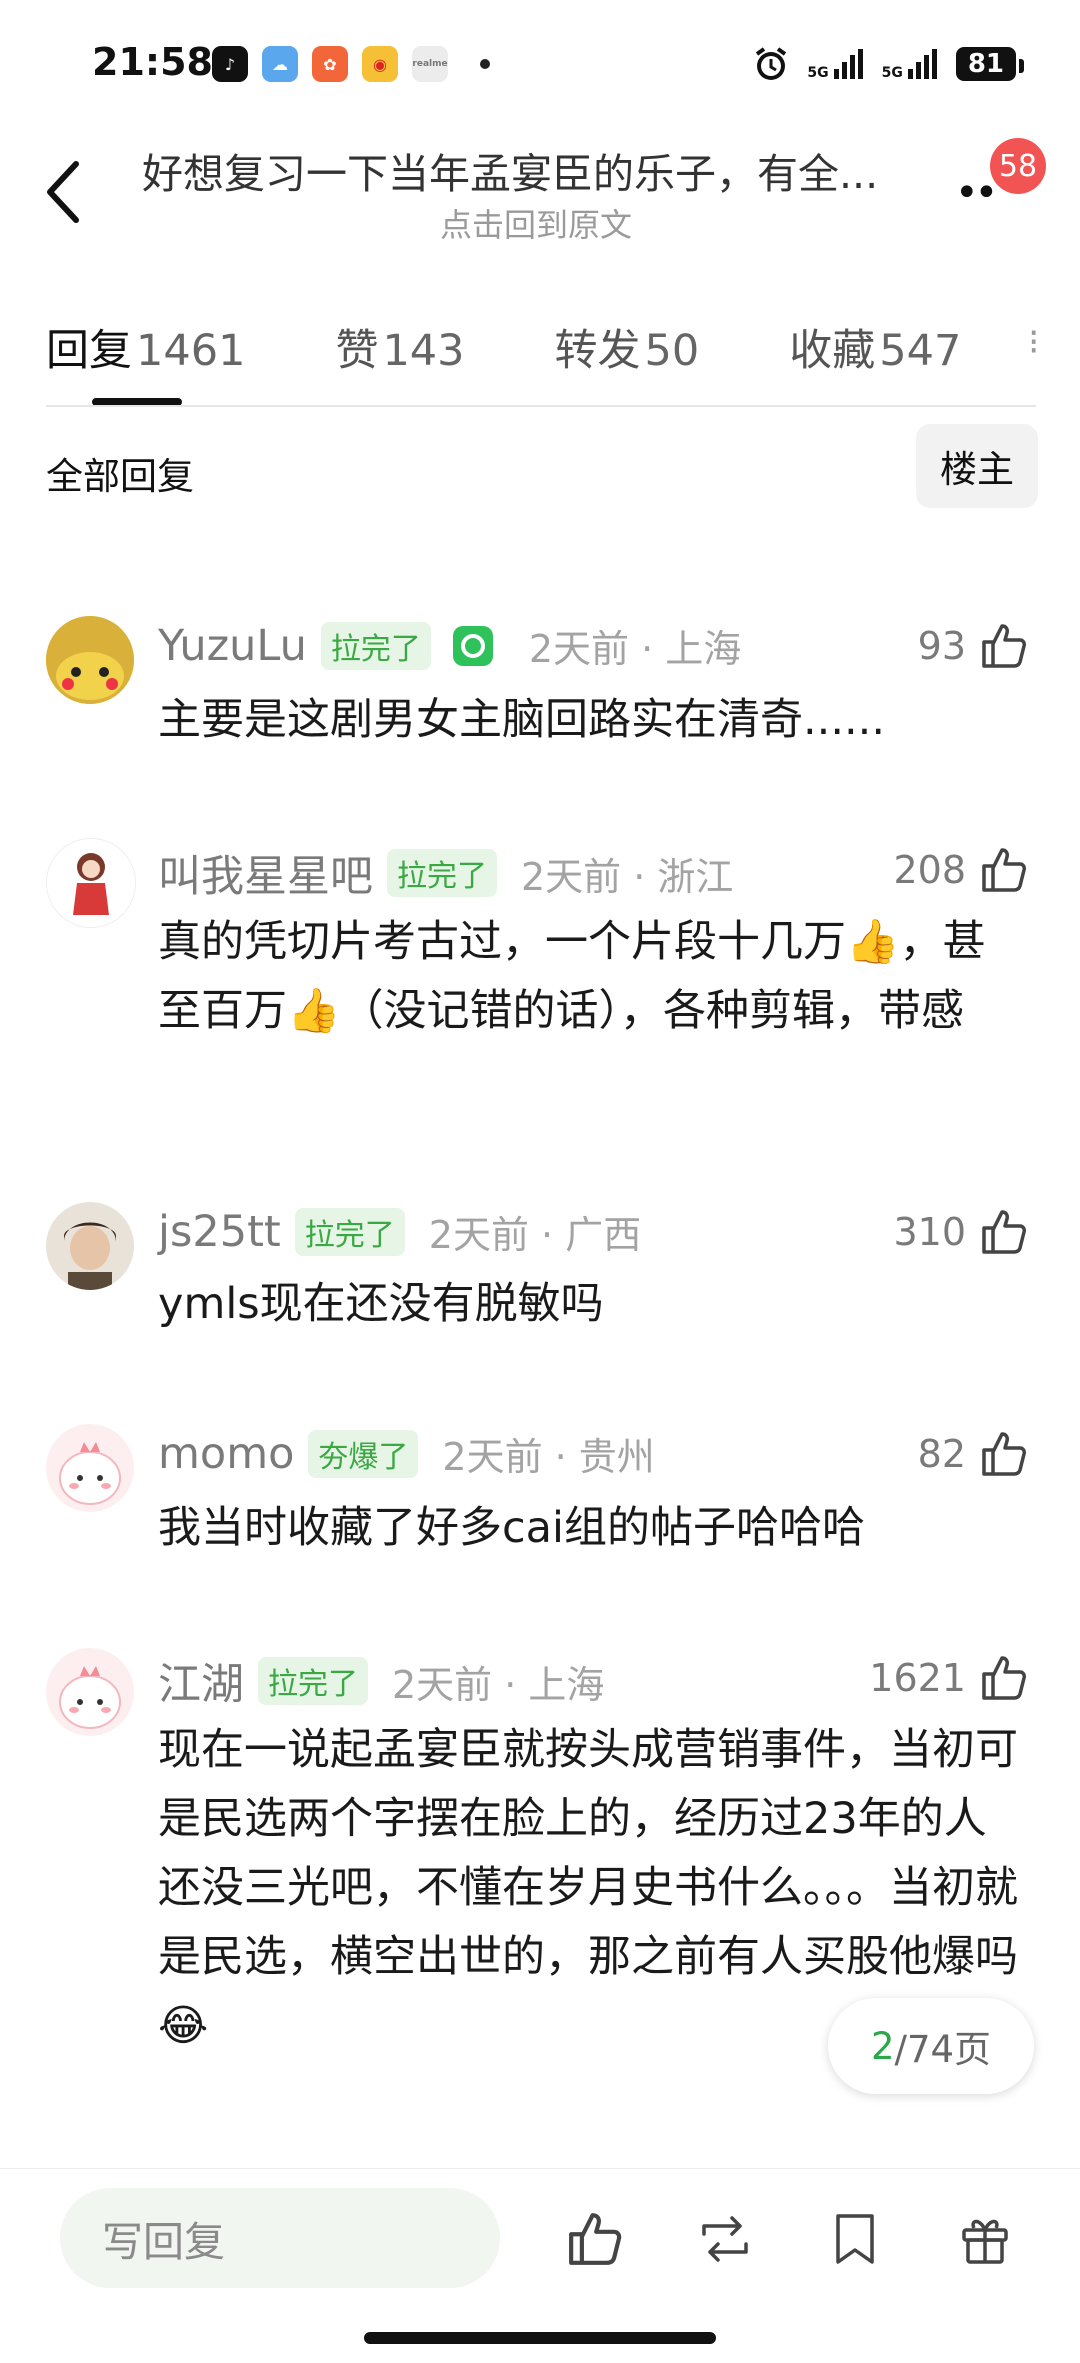 The height and width of the screenshot is (2363, 1080). I want to click on current-page: 2, so click(882, 2046).